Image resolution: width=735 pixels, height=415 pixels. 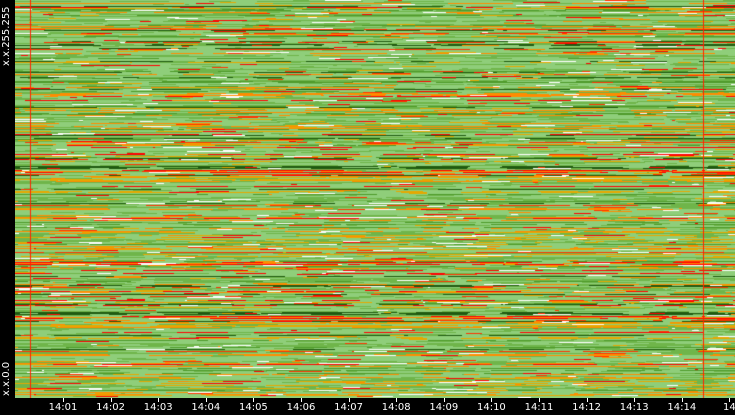 I want to click on x-tick-label: 14:11, so click(x=539, y=407).